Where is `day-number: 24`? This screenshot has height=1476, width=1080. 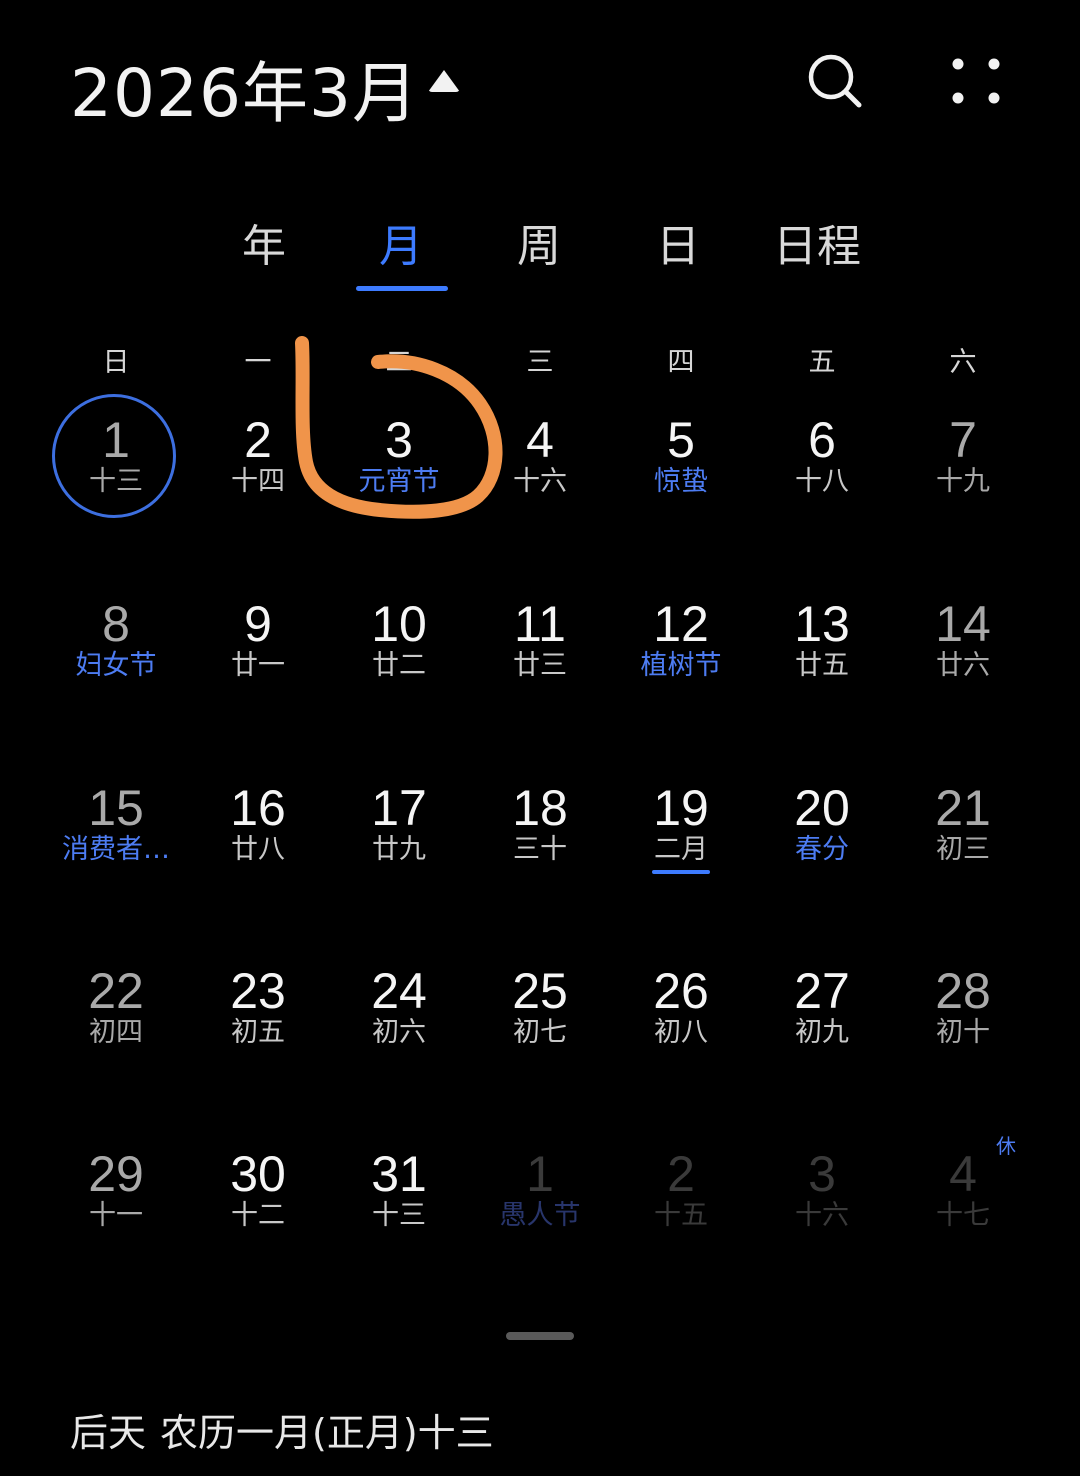 day-number: 24 is located at coordinates (399, 991).